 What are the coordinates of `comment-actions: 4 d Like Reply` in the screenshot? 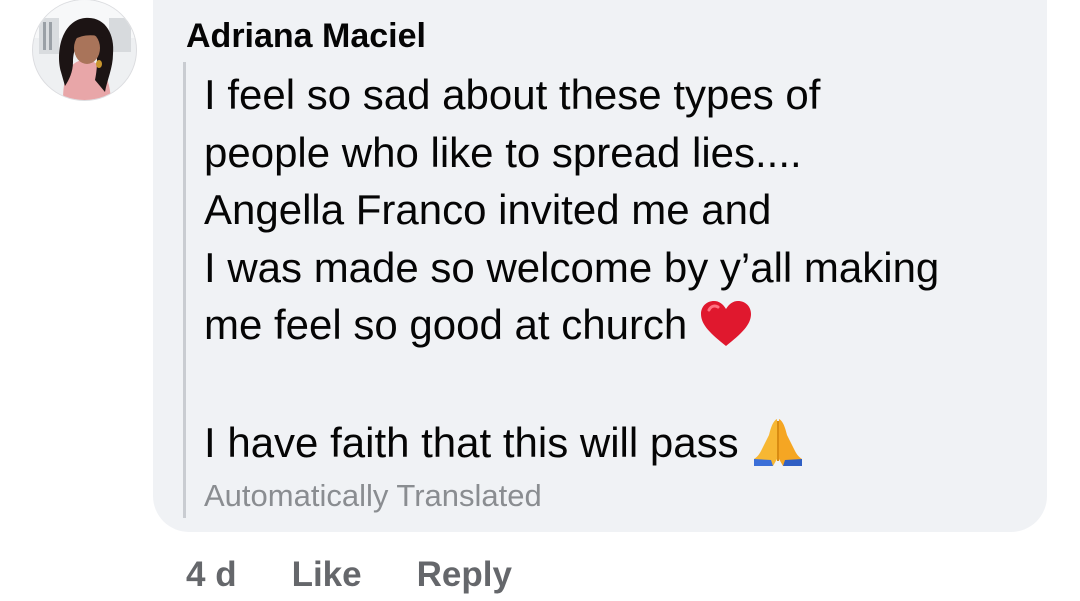 It's located at (376, 575).